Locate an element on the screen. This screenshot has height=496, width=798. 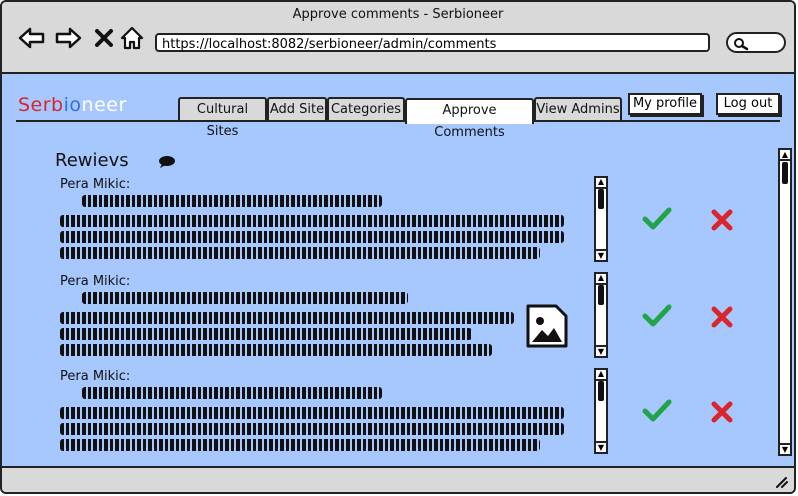
search-icon is located at coordinates (741, 44).